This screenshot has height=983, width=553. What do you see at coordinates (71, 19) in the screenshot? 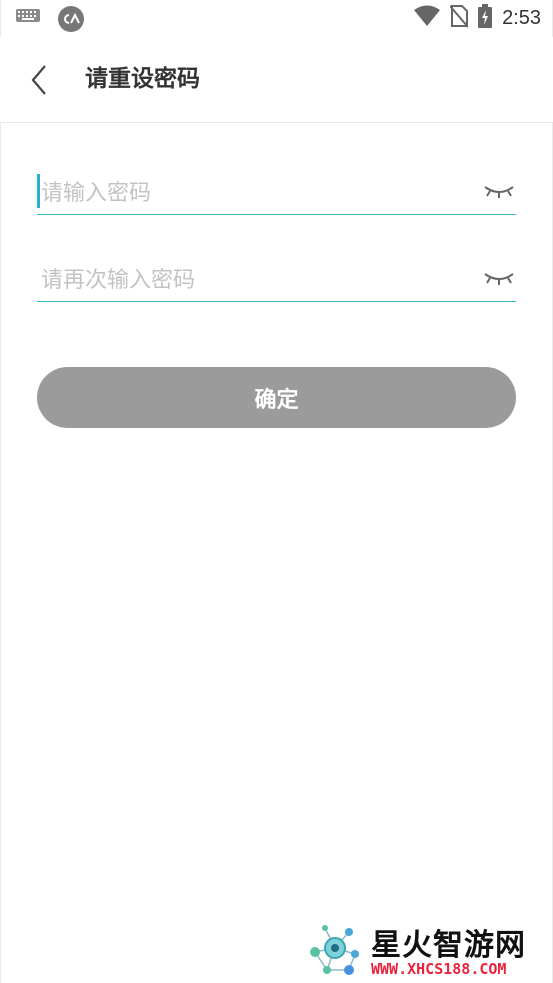
I see `app-circle-icon` at bounding box center [71, 19].